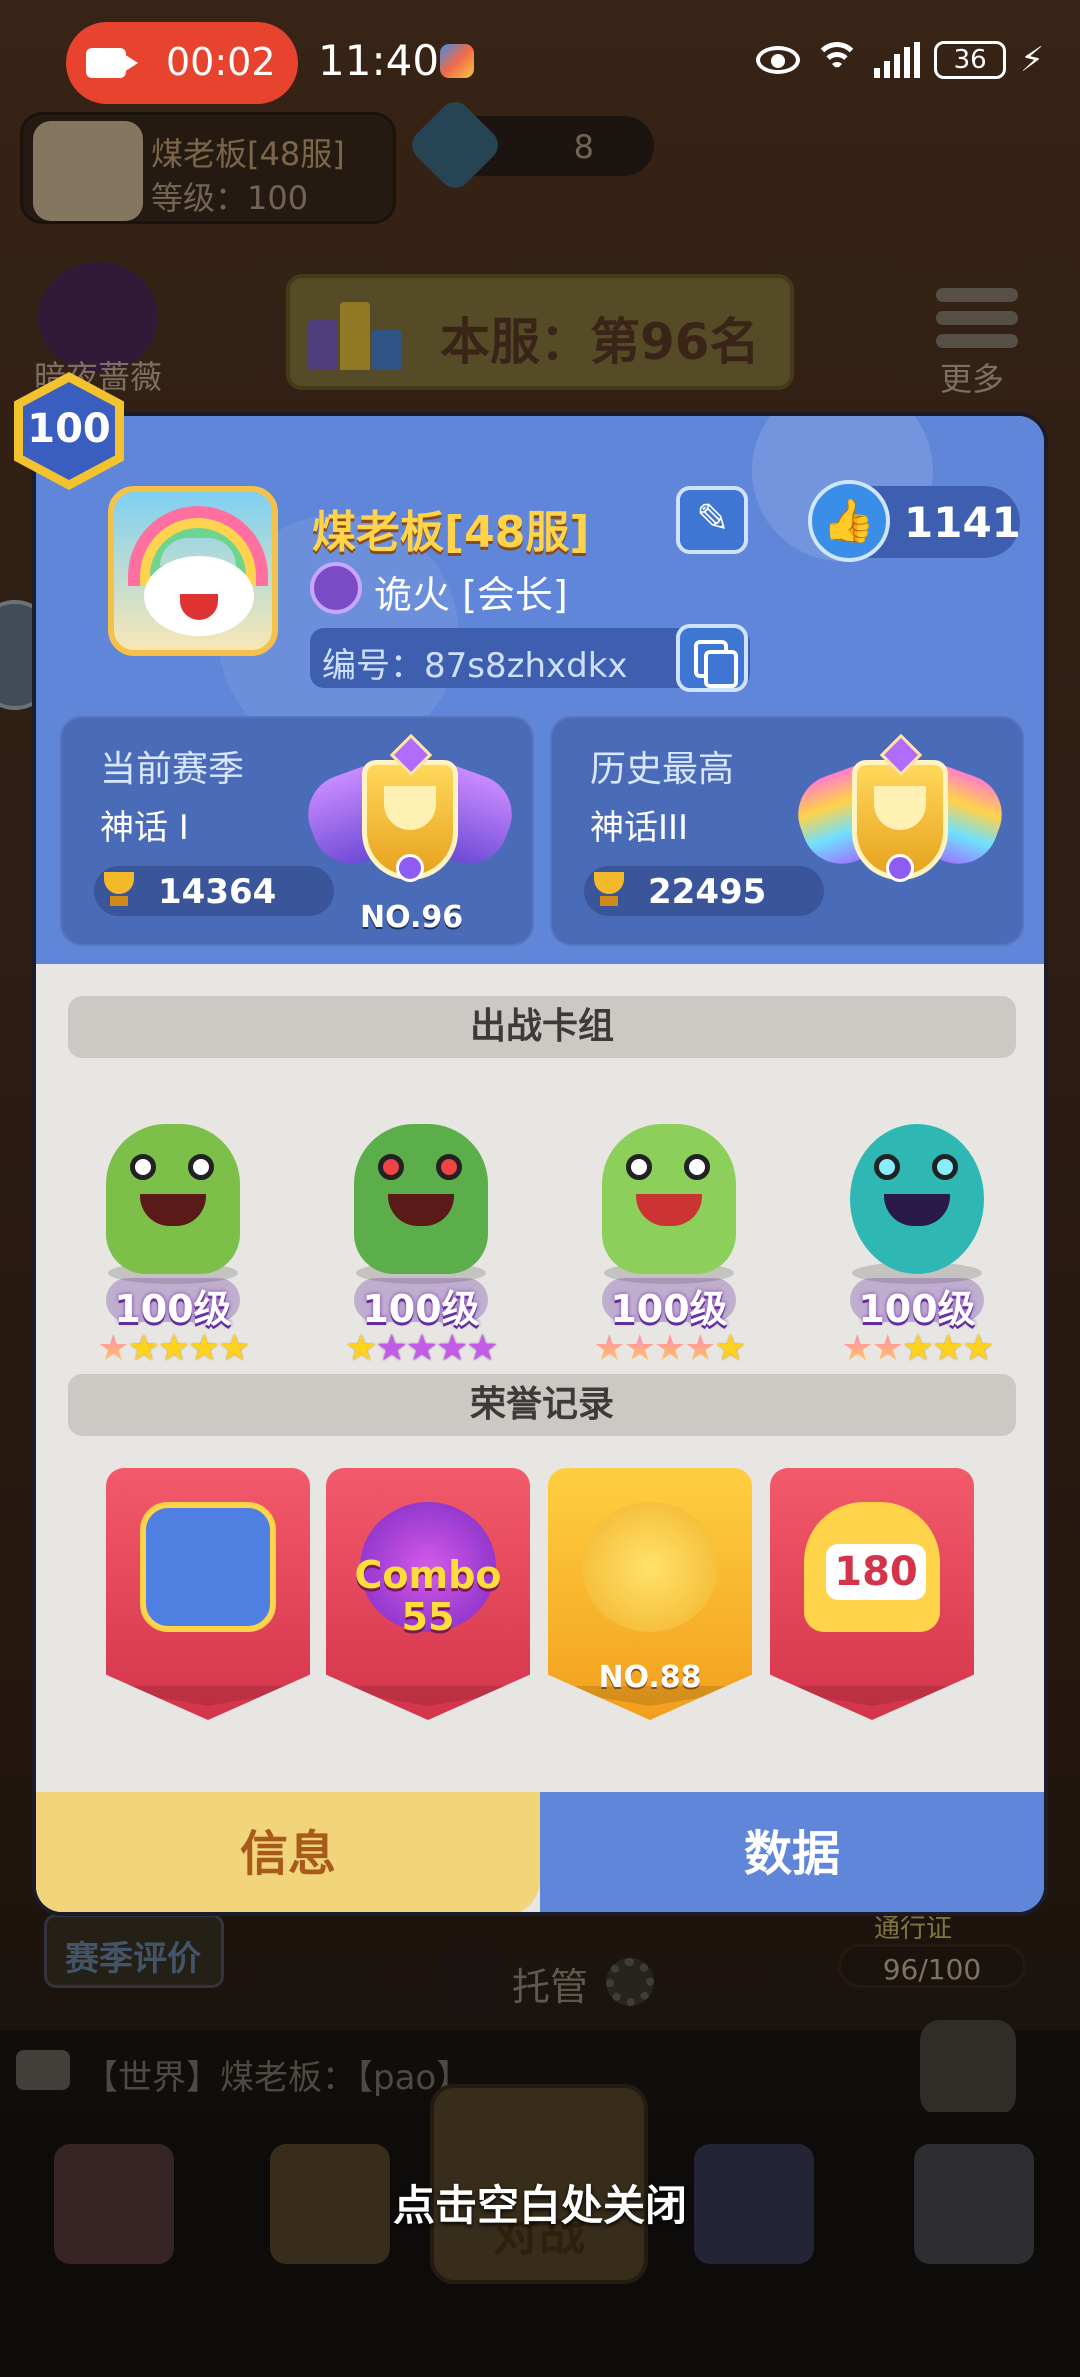 Image resolution: width=1080 pixels, height=2377 pixels. What do you see at coordinates (173, 1184) in the screenshot?
I see `orc-hero-icon` at bounding box center [173, 1184].